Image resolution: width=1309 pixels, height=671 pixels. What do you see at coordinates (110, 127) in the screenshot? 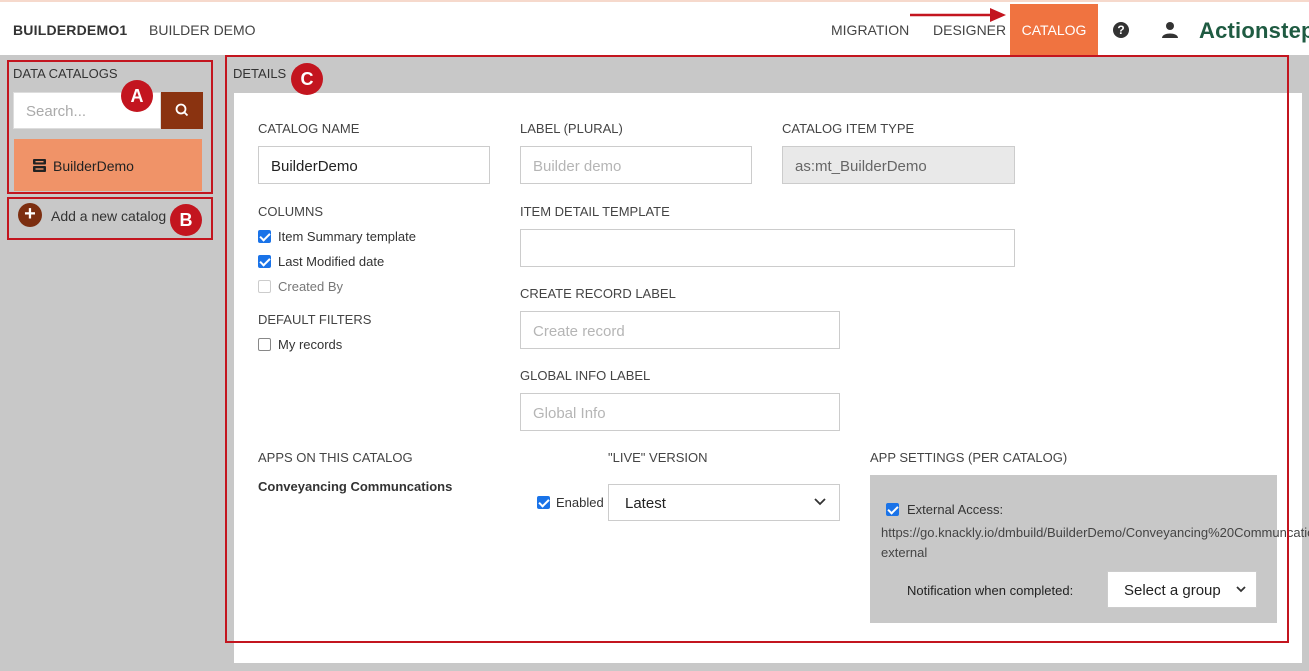
I see `annotation-box-a` at bounding box center [110, 127].